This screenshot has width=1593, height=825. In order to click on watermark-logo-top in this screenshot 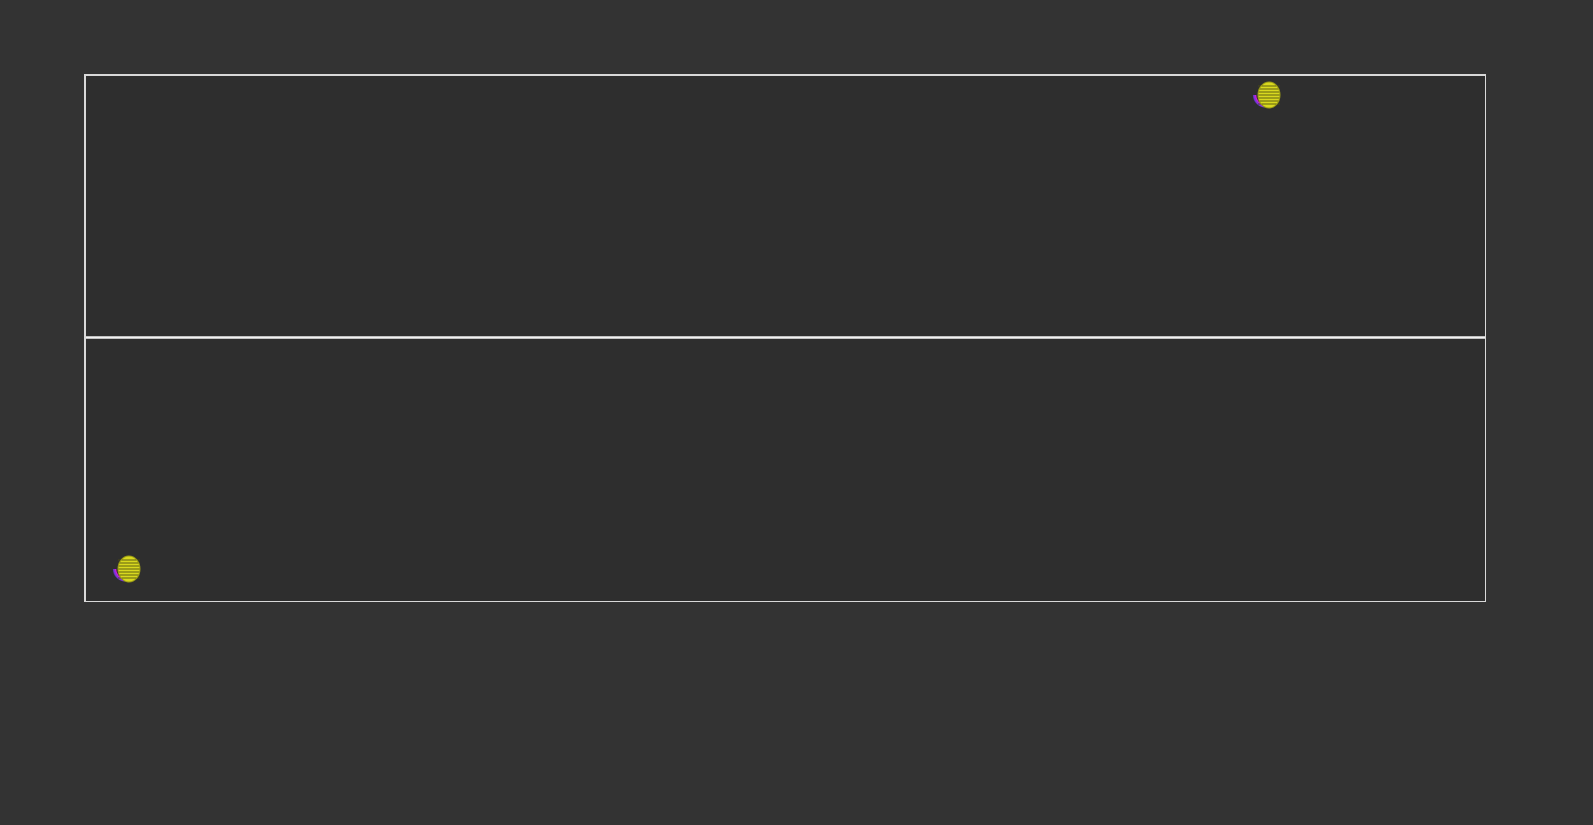, I will do `click(1262, 97)`.